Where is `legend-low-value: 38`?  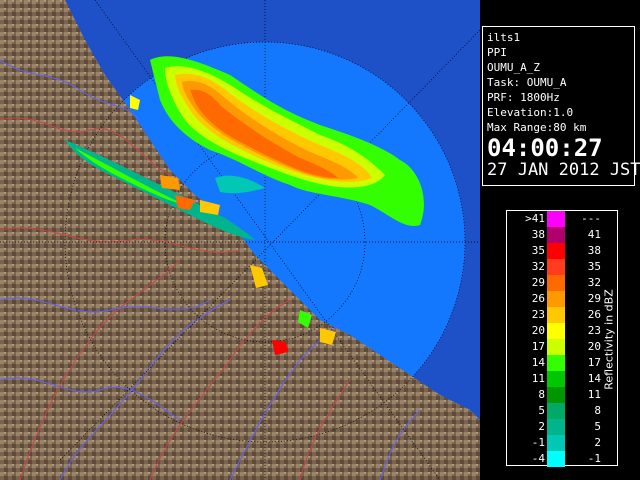 legend-low-value: 38 is located at coordinates (538, 234).